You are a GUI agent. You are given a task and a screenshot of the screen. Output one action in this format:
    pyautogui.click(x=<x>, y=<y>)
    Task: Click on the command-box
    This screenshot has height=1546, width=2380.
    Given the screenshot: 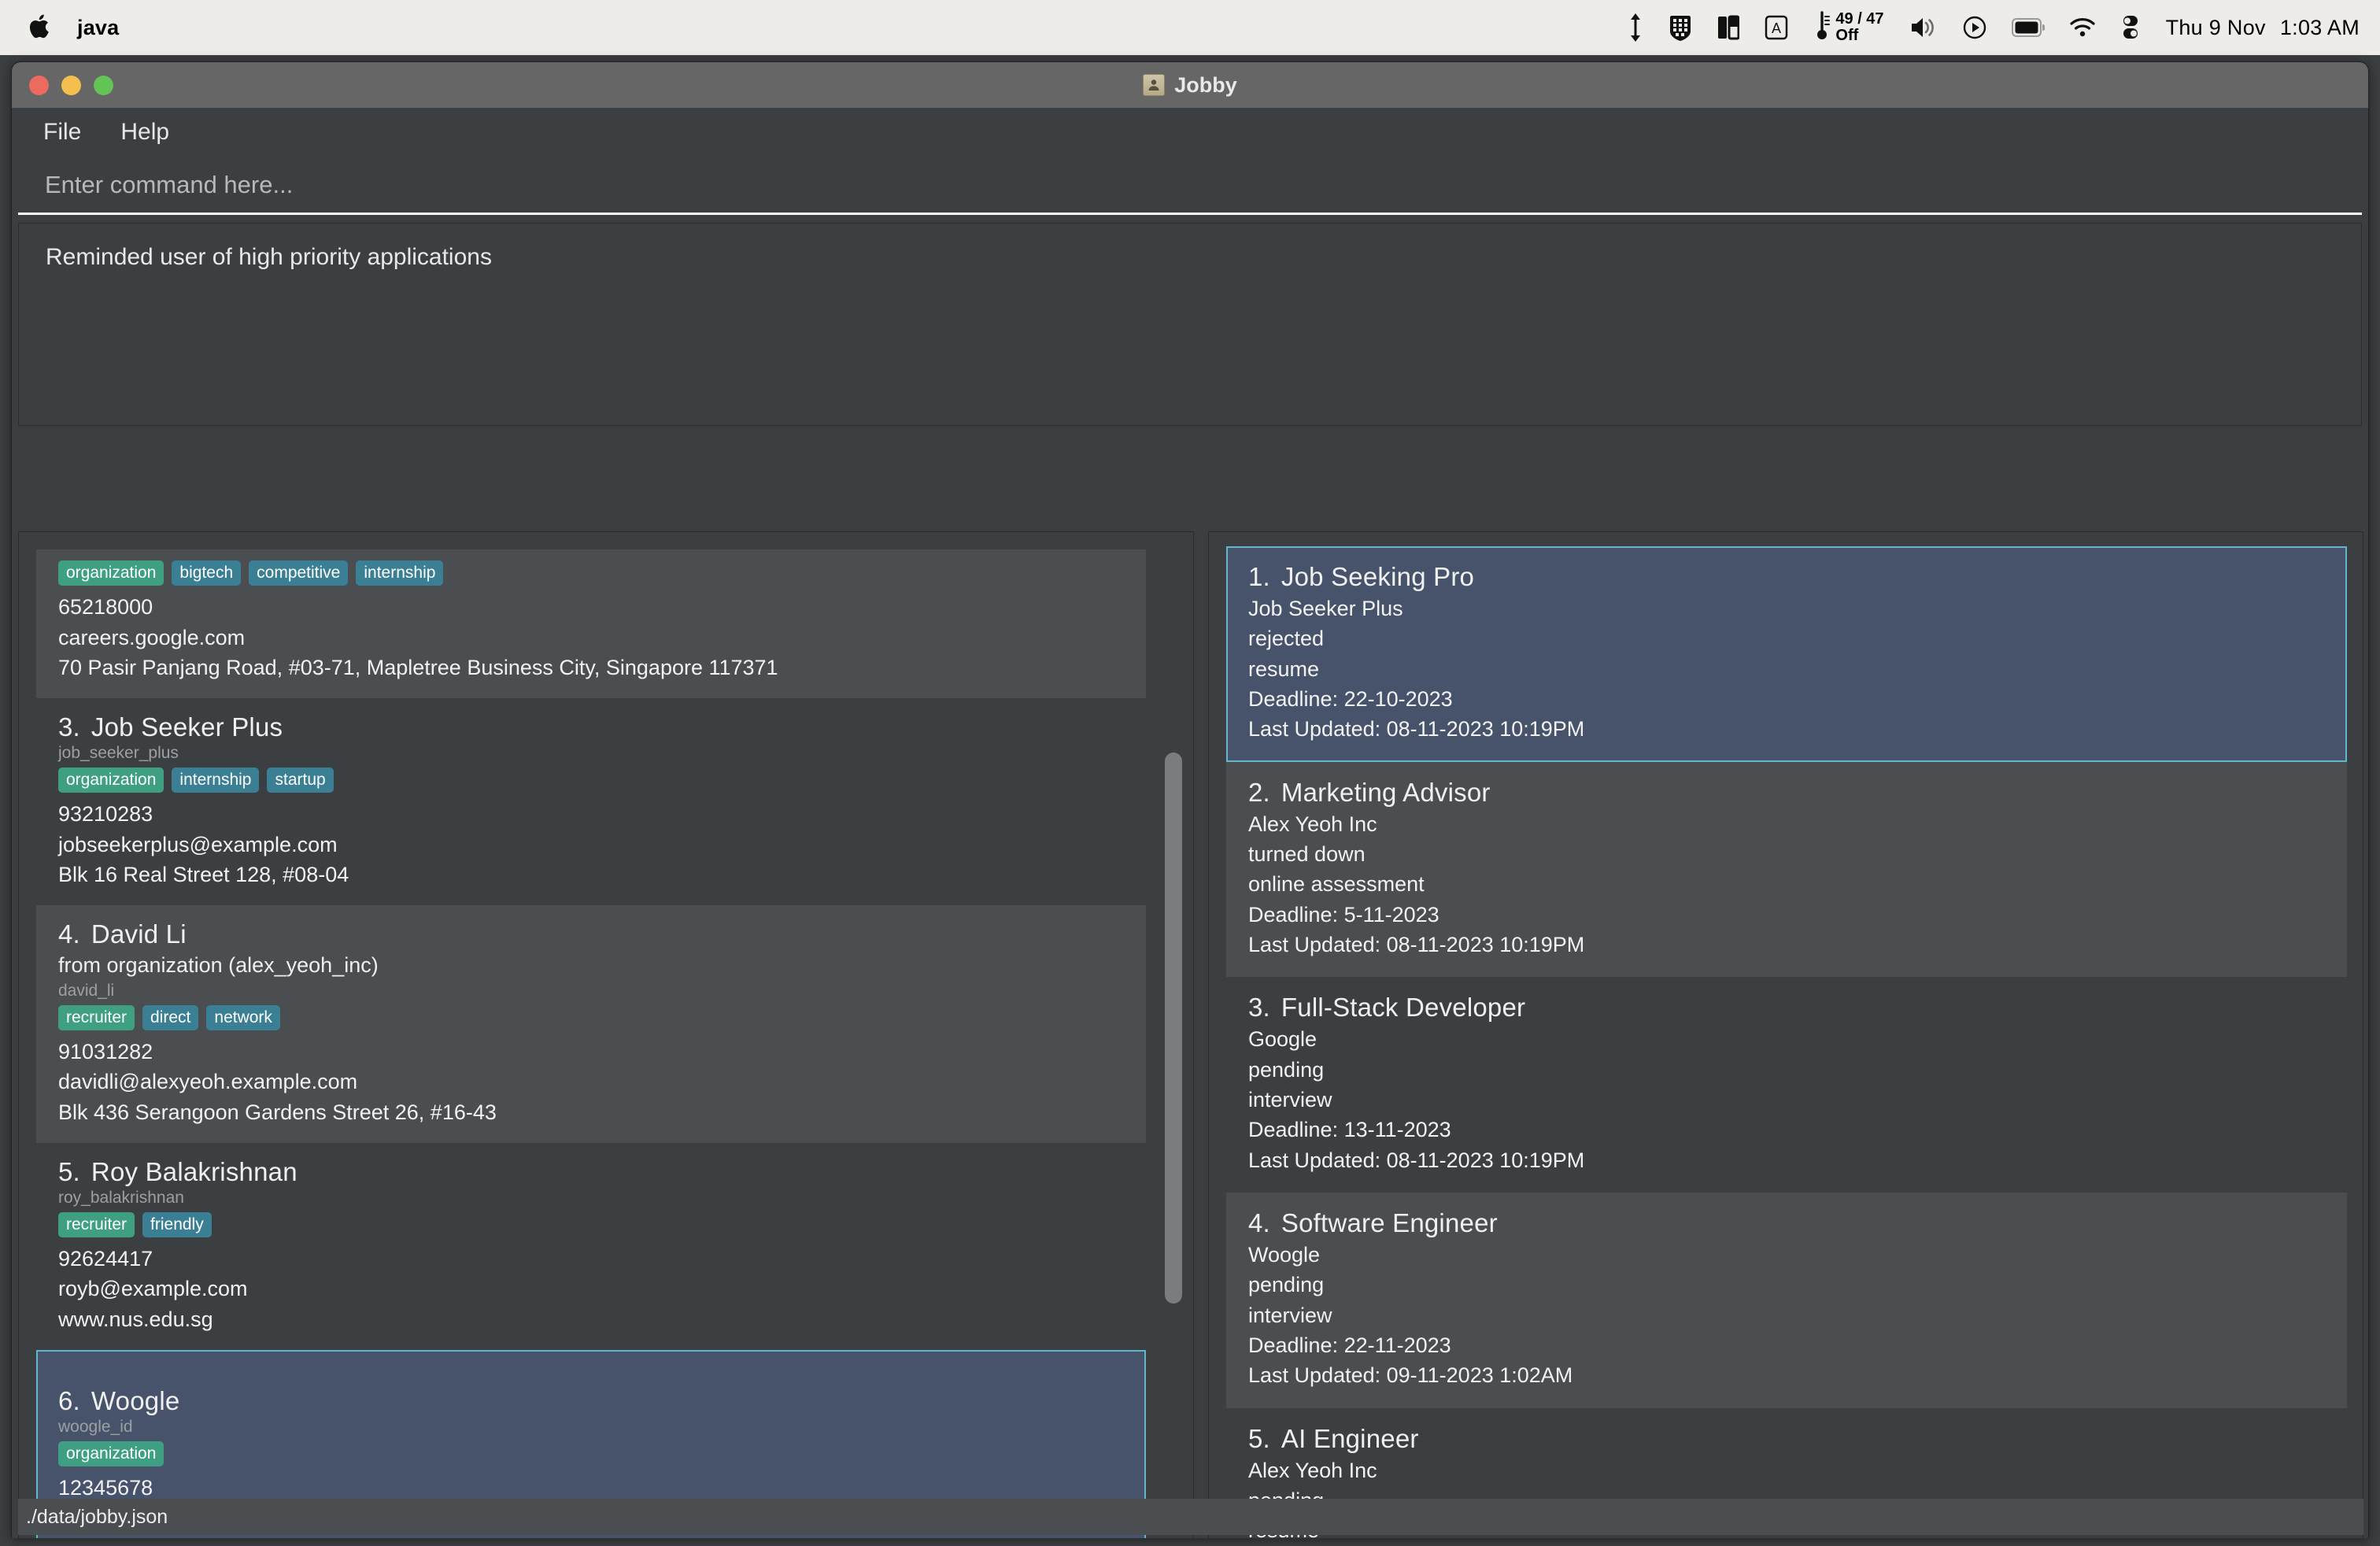 What is the action you would take?
    pyautogui.click(x=1190, y=186)
    